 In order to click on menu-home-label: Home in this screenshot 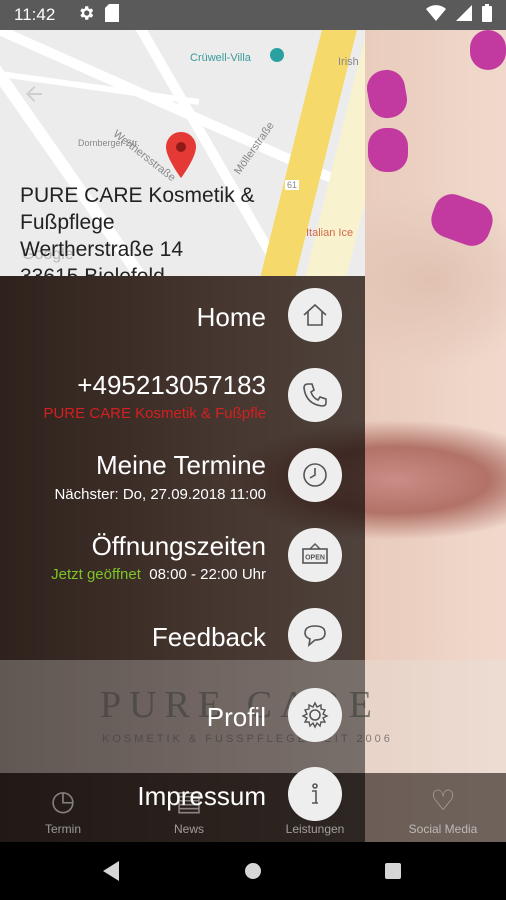, I will do `click(231, 317)`.